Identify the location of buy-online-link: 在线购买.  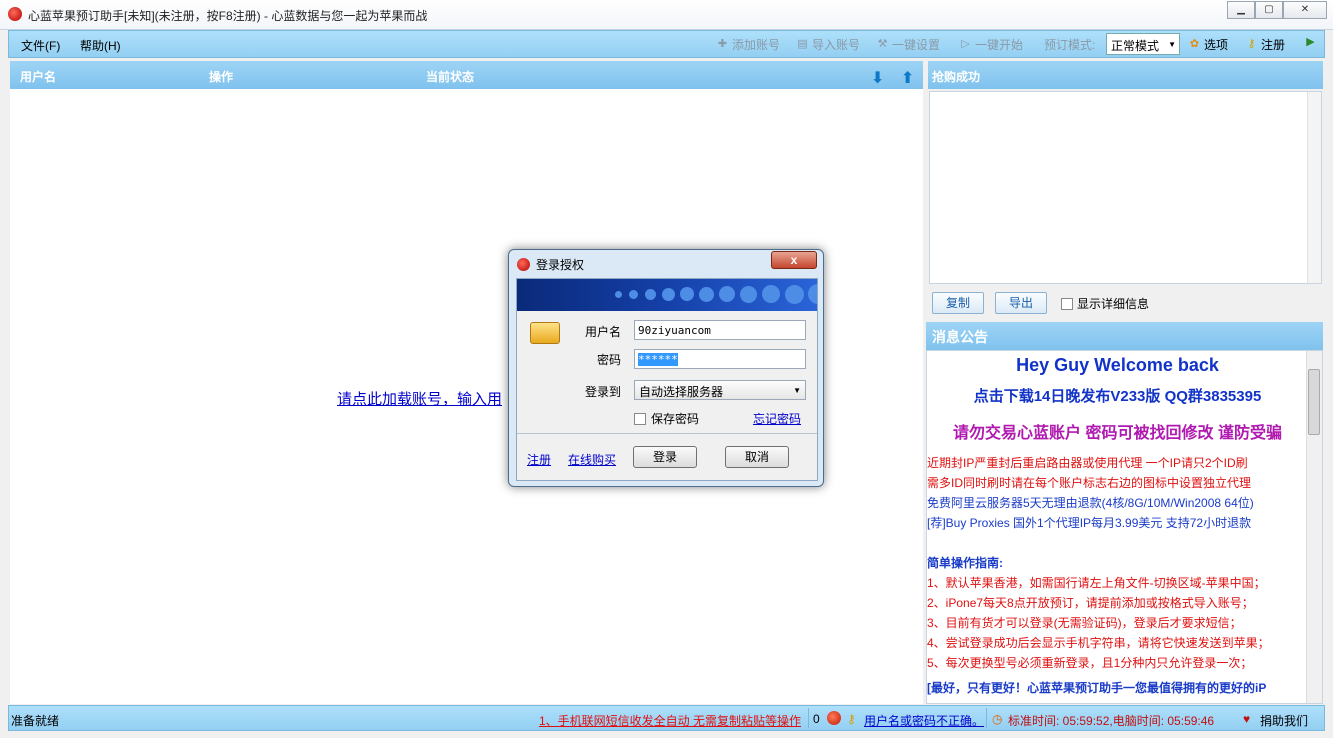
(592, 459).